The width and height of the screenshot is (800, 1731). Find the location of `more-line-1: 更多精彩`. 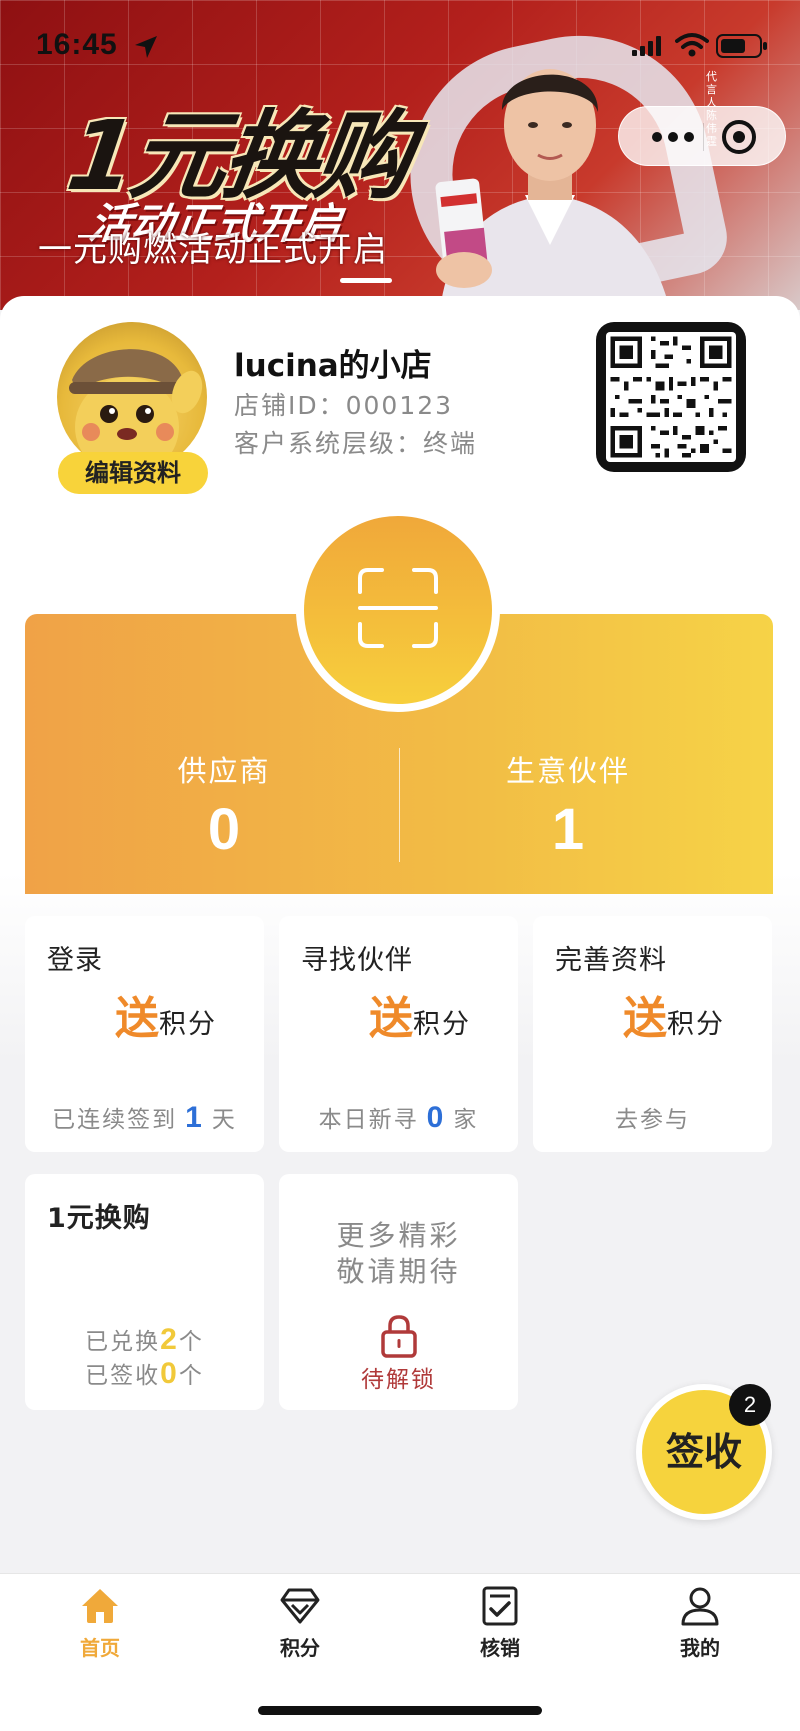

more-line-1: 更多精彩 is located at coordinates (398, 1235).